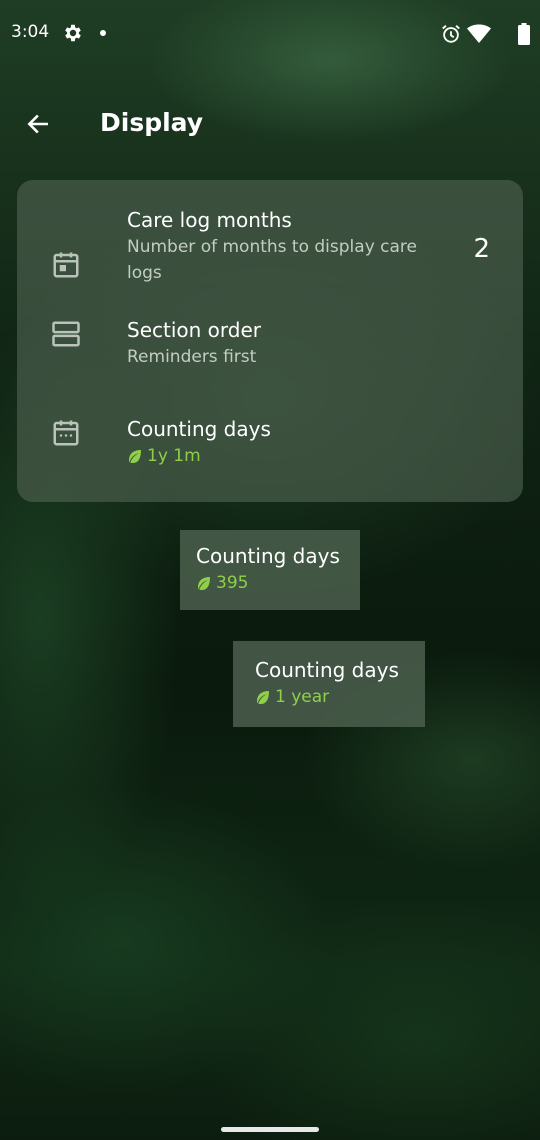  Describe the element at coordinates (329, 684) in the screenshot. I see `counting-days-widget-year: Counting days 1 year` at that location.